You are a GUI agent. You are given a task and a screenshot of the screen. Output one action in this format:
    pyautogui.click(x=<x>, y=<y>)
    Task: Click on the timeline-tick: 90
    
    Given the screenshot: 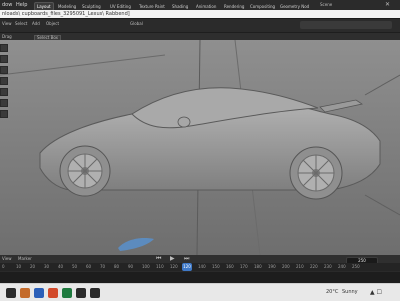 What is the action you would take?
    pyautogui.click(x=131, y=266)
    